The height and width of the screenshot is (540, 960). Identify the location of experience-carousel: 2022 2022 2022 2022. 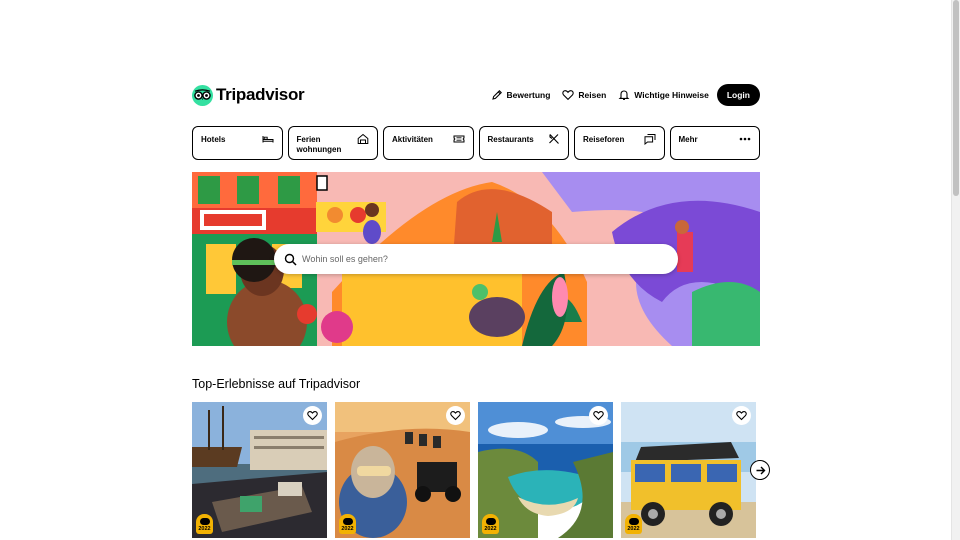
(476, 470).